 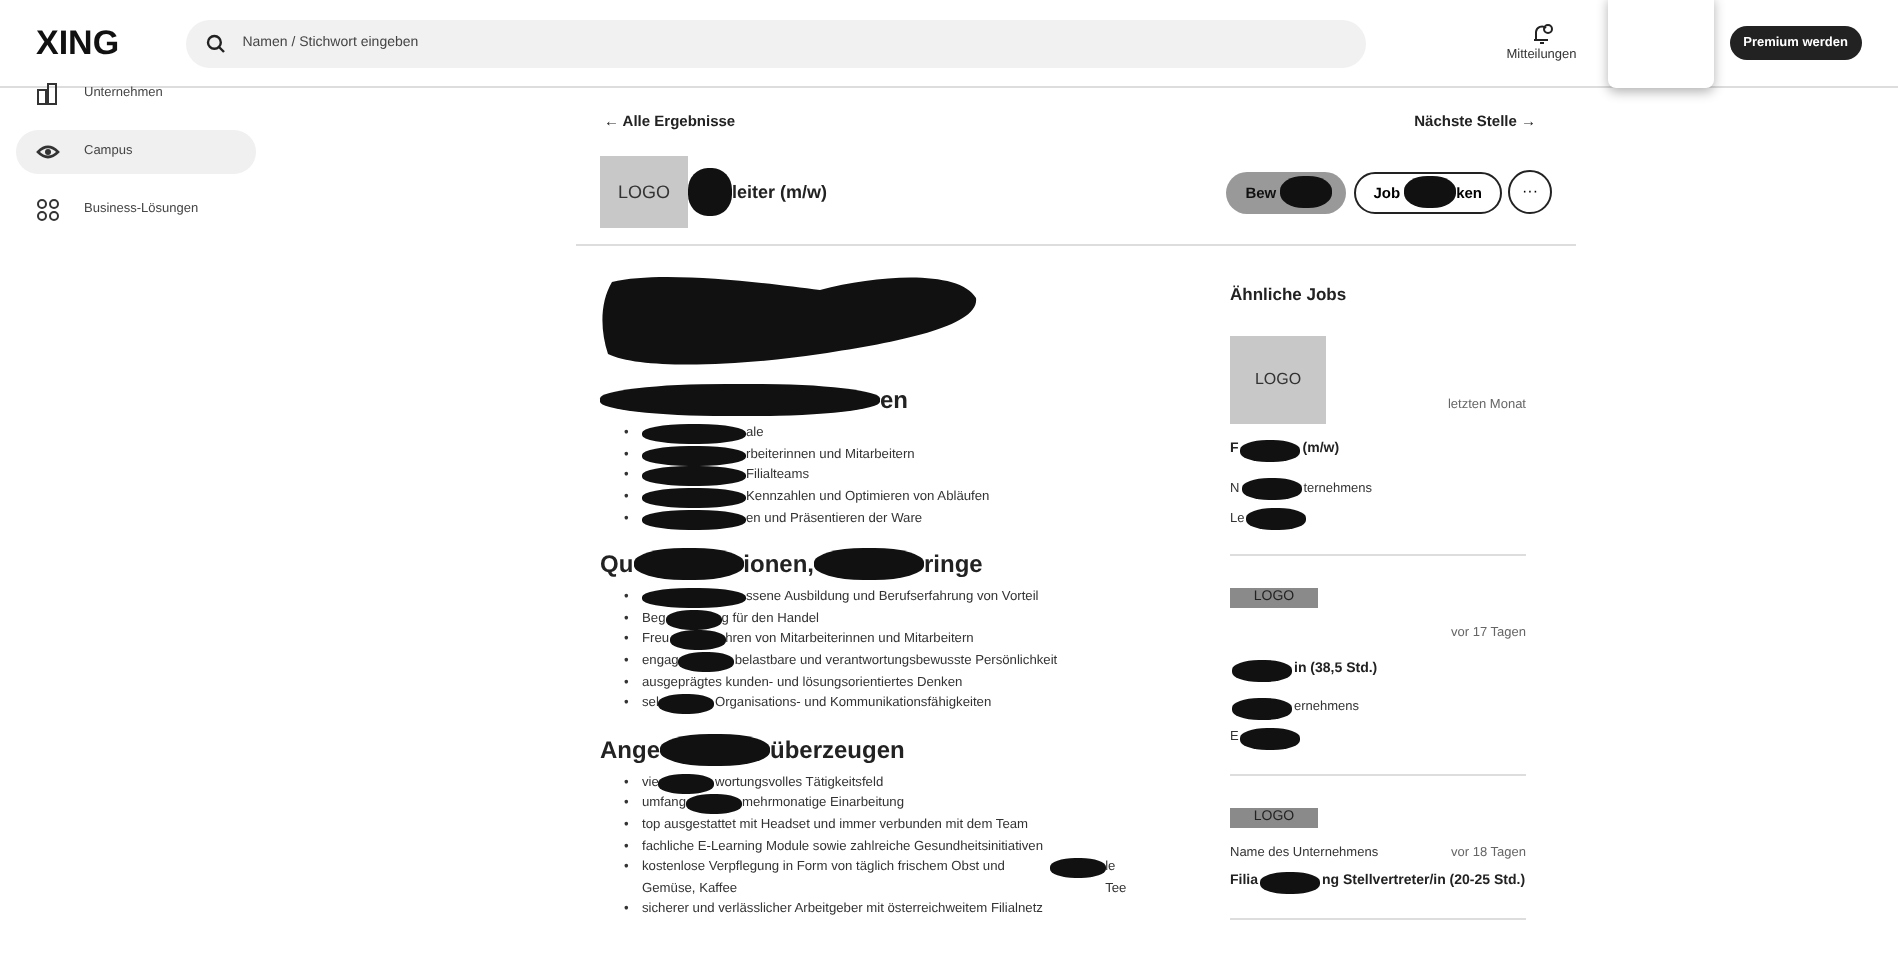 I want to click on section-heading: Ähnliche Jobs, so click(x=1289, y=295).